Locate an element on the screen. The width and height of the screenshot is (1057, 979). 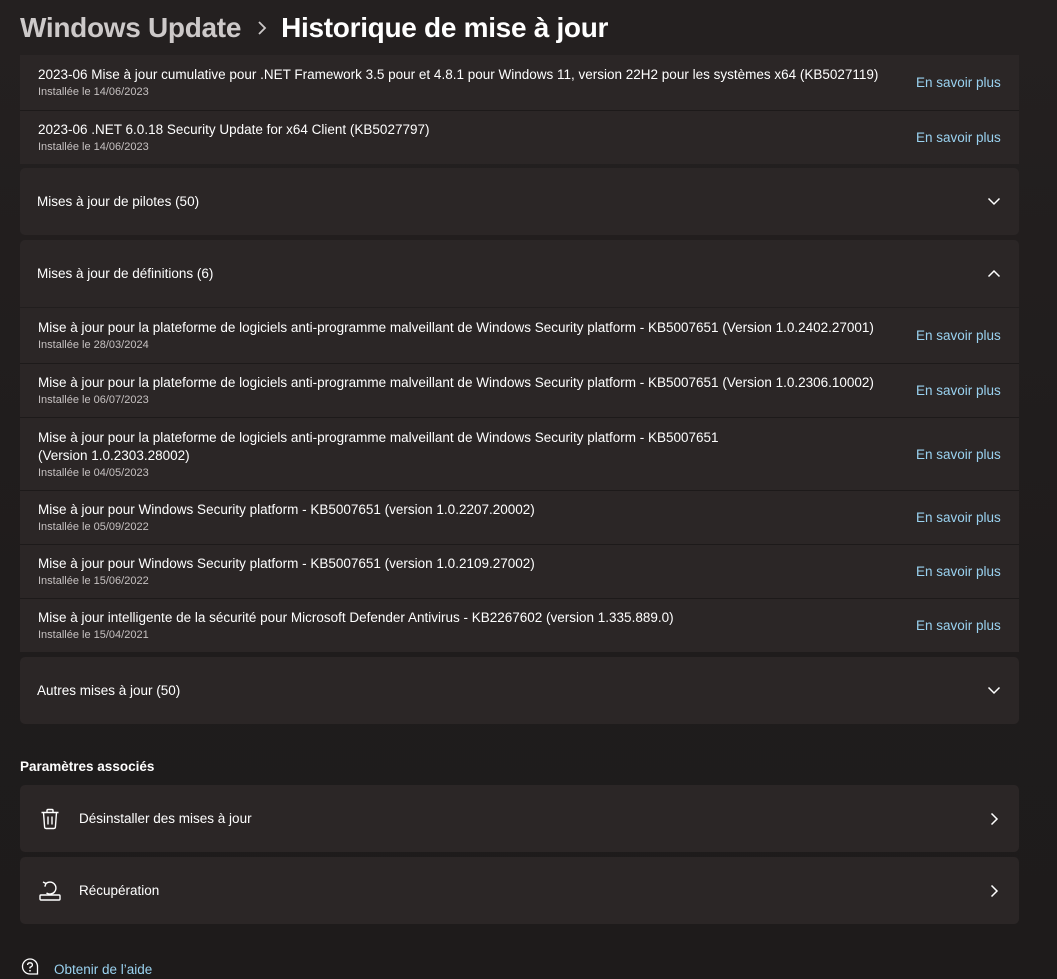
recovery-icon is located at coordinates (49, 891).